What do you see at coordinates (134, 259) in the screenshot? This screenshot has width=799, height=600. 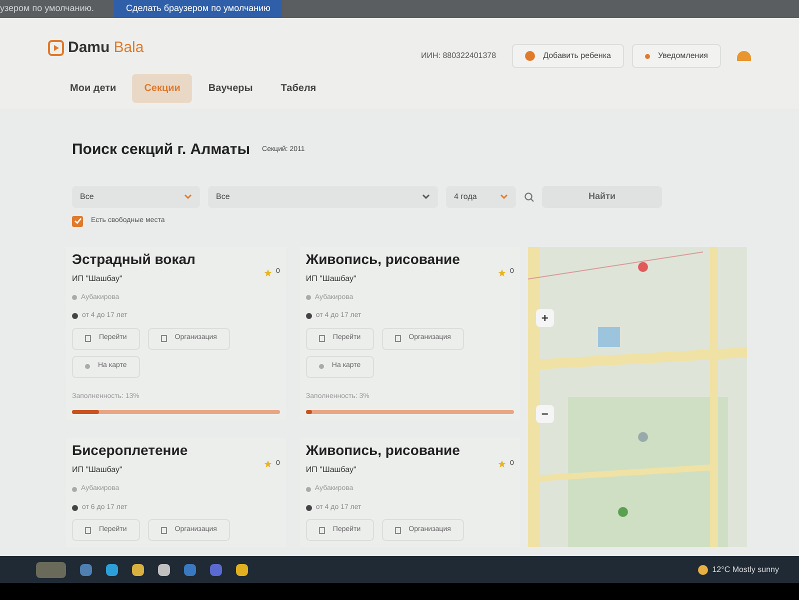 I see `card-title: Эстрадный вокал` at bounding box center [134, 259].